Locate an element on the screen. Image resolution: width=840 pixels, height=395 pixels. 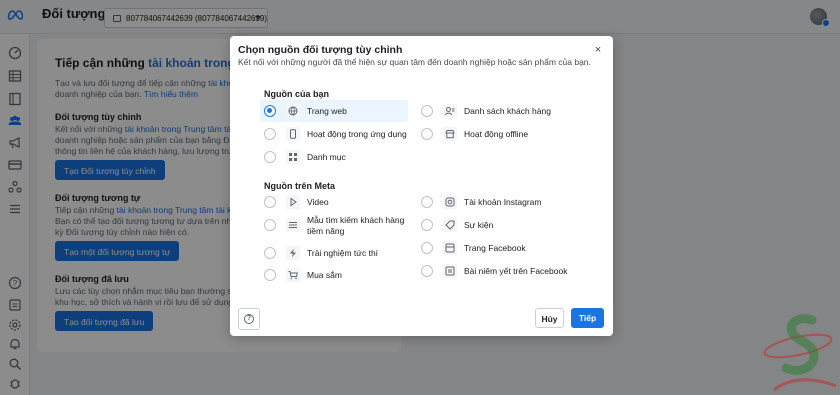
listing-icon is located at coordinates (450, 271).